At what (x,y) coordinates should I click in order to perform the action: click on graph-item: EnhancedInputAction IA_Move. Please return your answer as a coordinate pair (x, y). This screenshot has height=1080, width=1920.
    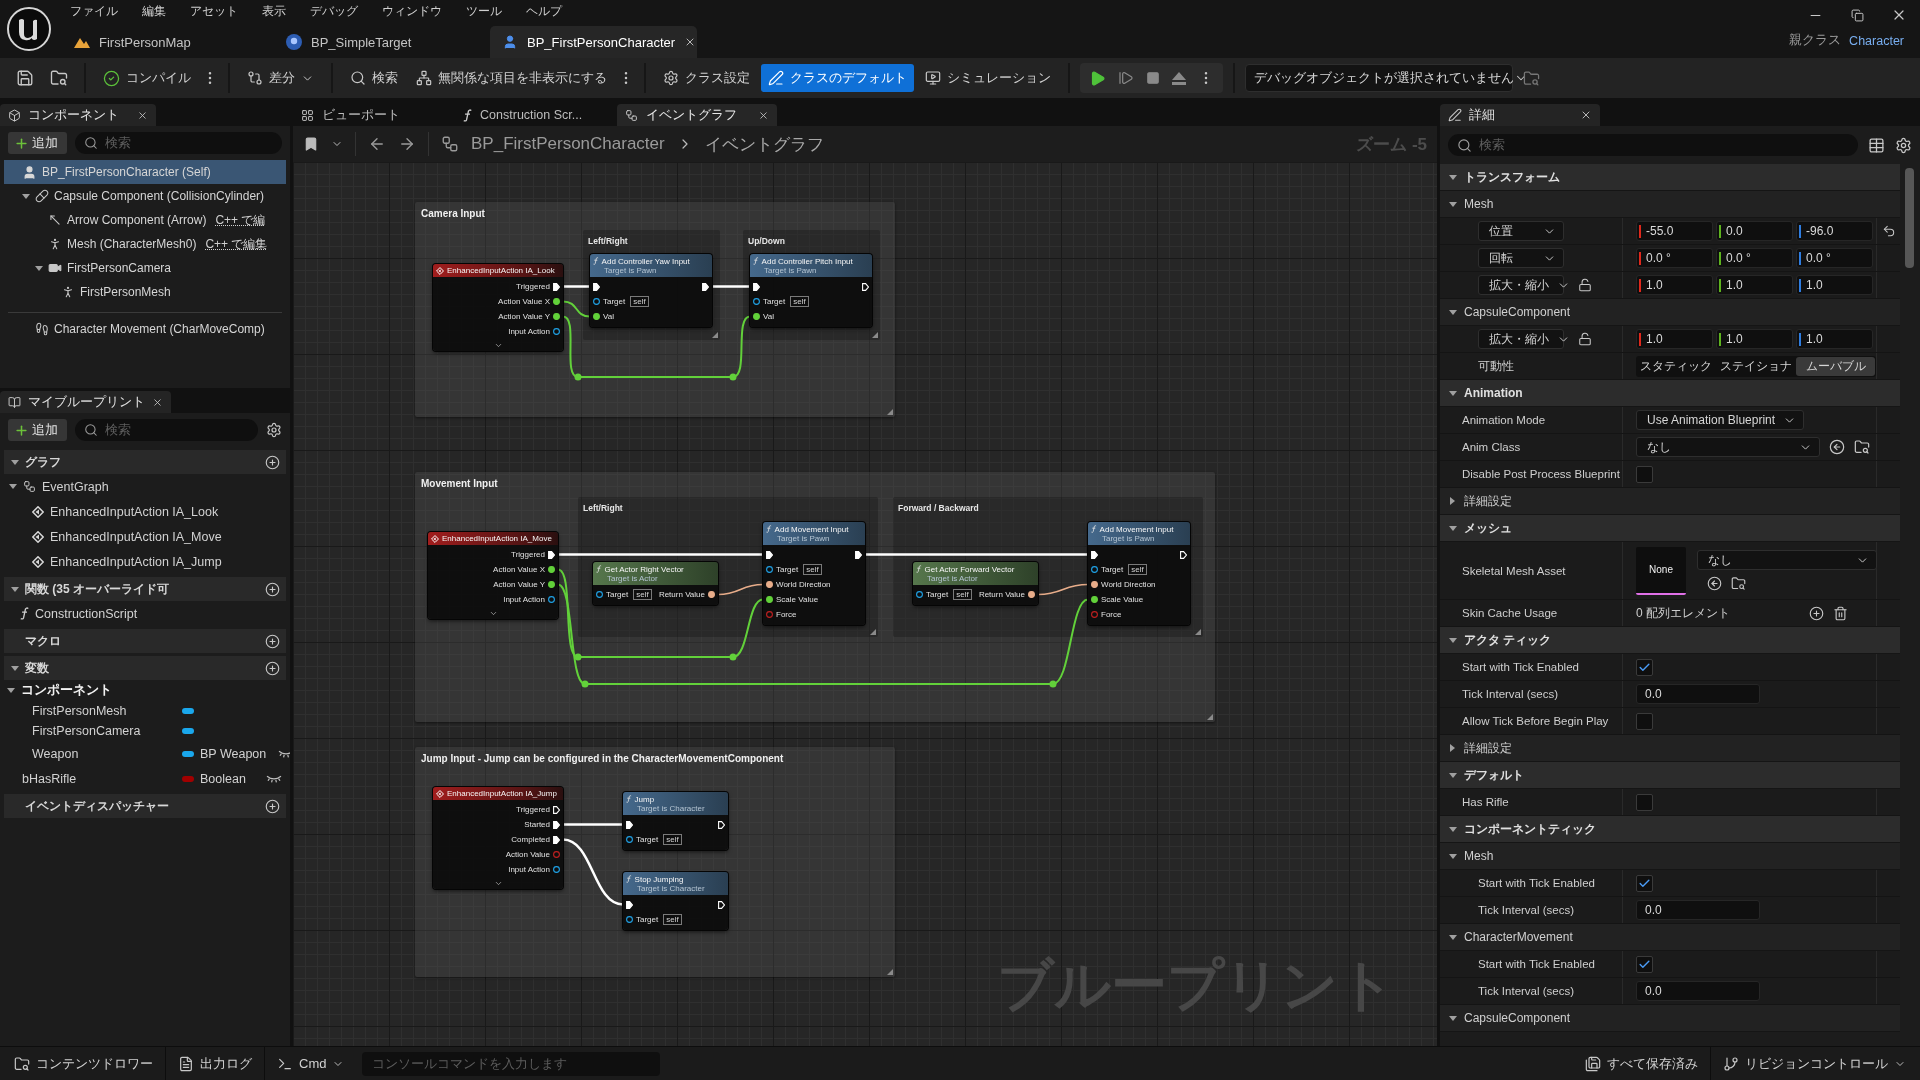
    Looking at the image, I should click on (145, 536).